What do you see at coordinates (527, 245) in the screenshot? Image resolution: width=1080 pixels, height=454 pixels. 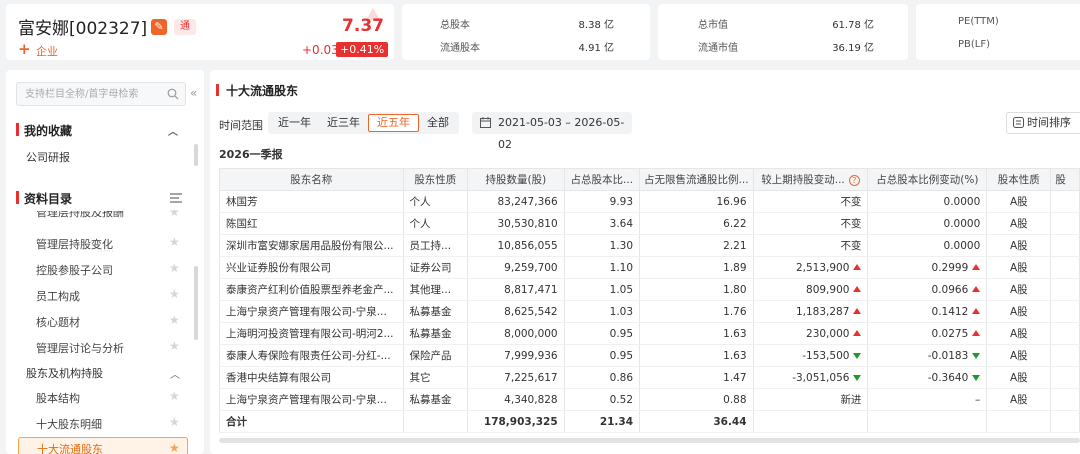 I see `cell-shares-text: 10,856,055` at bounding box center [527, 245].